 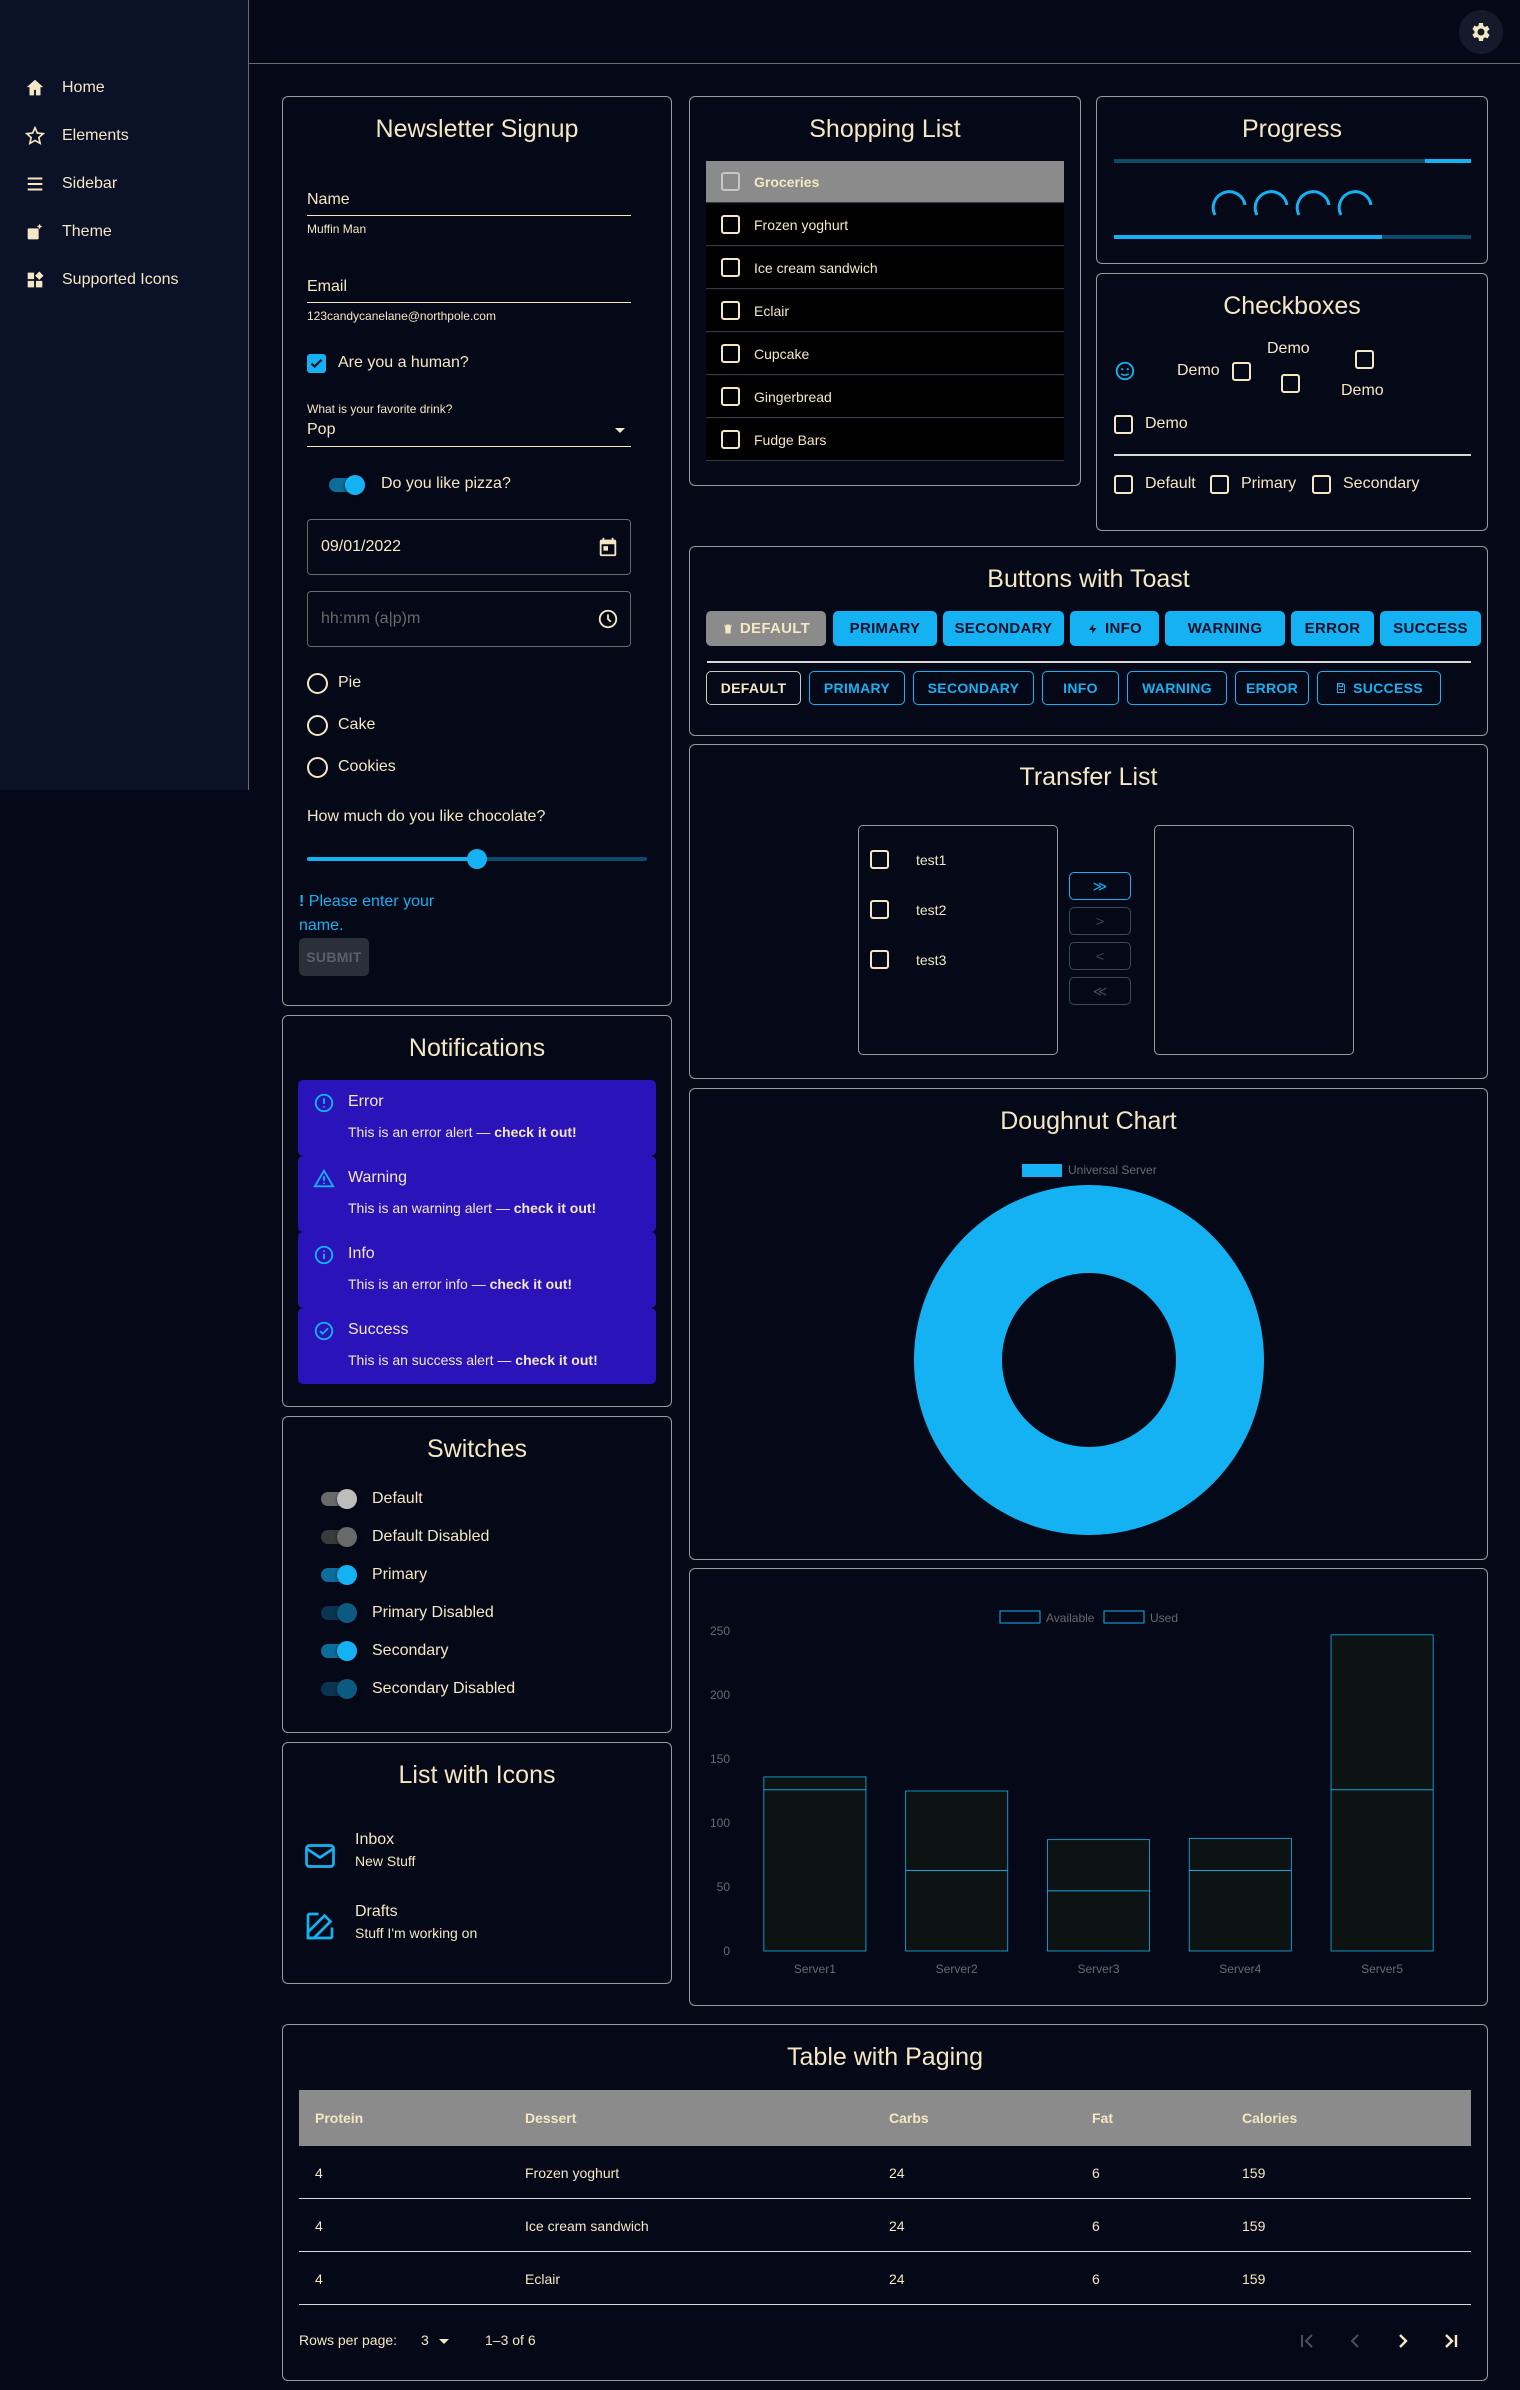 I want to click on outlined-button-warning: WARNING, so click(x=1177, y=688).